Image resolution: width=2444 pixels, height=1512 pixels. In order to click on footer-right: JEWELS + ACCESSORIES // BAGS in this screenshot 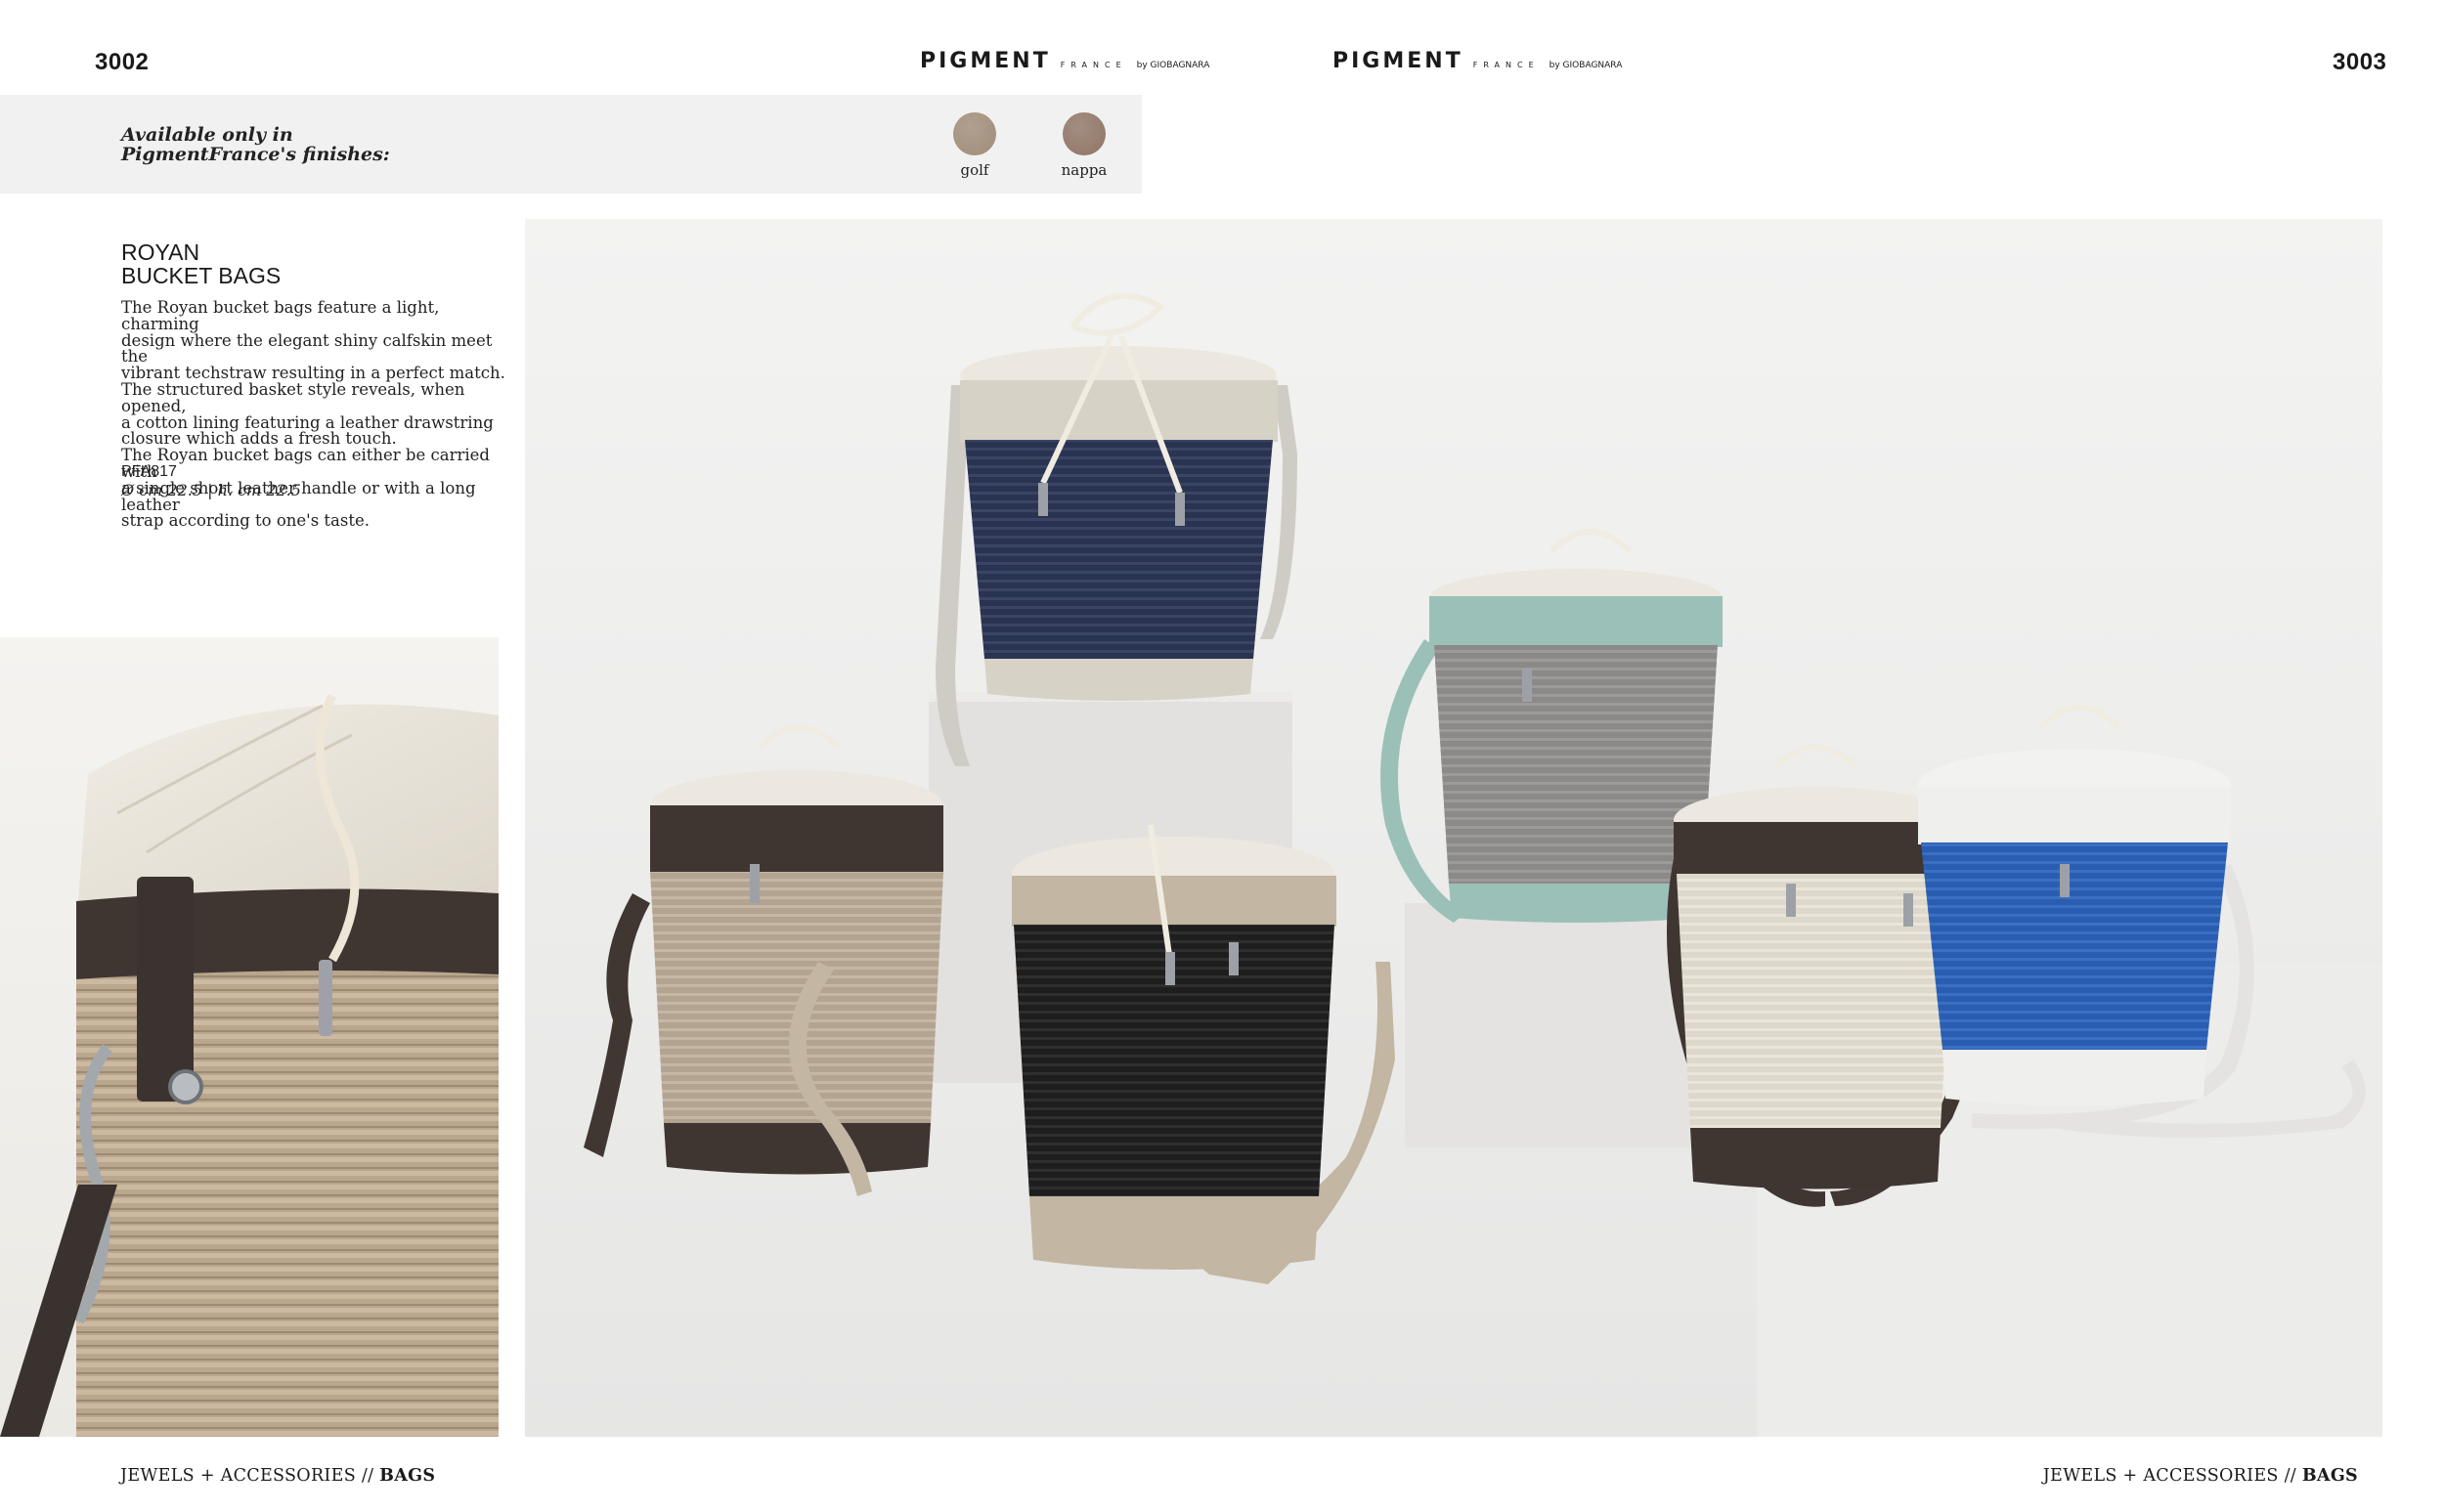, I will do `click(2200, 1476)`.